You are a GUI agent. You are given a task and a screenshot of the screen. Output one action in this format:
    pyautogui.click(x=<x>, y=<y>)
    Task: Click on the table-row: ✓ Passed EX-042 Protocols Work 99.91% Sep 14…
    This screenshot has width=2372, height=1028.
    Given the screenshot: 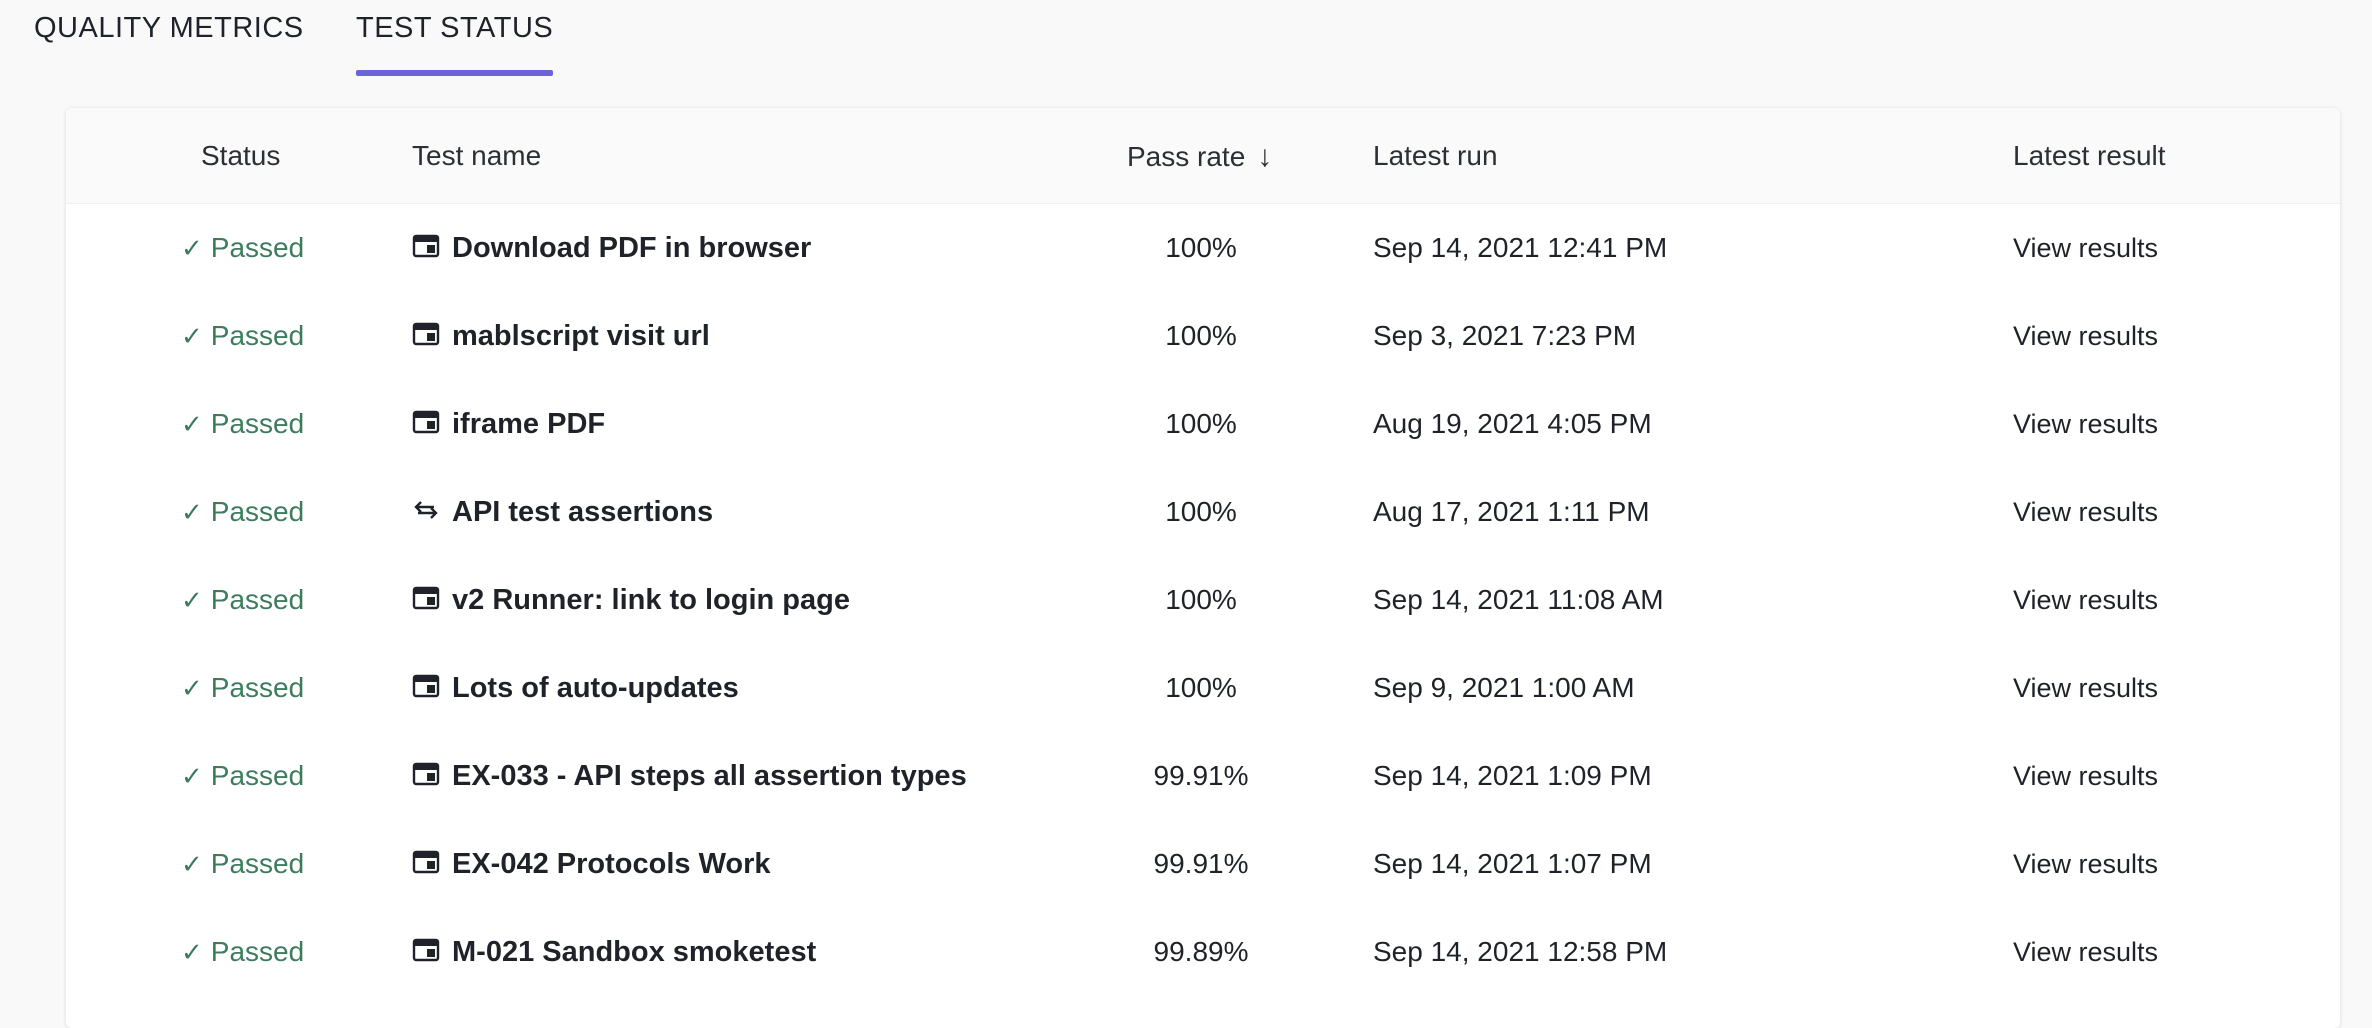 What is the action you would take?
    pyautogui.click(x=1203, y=864)
    